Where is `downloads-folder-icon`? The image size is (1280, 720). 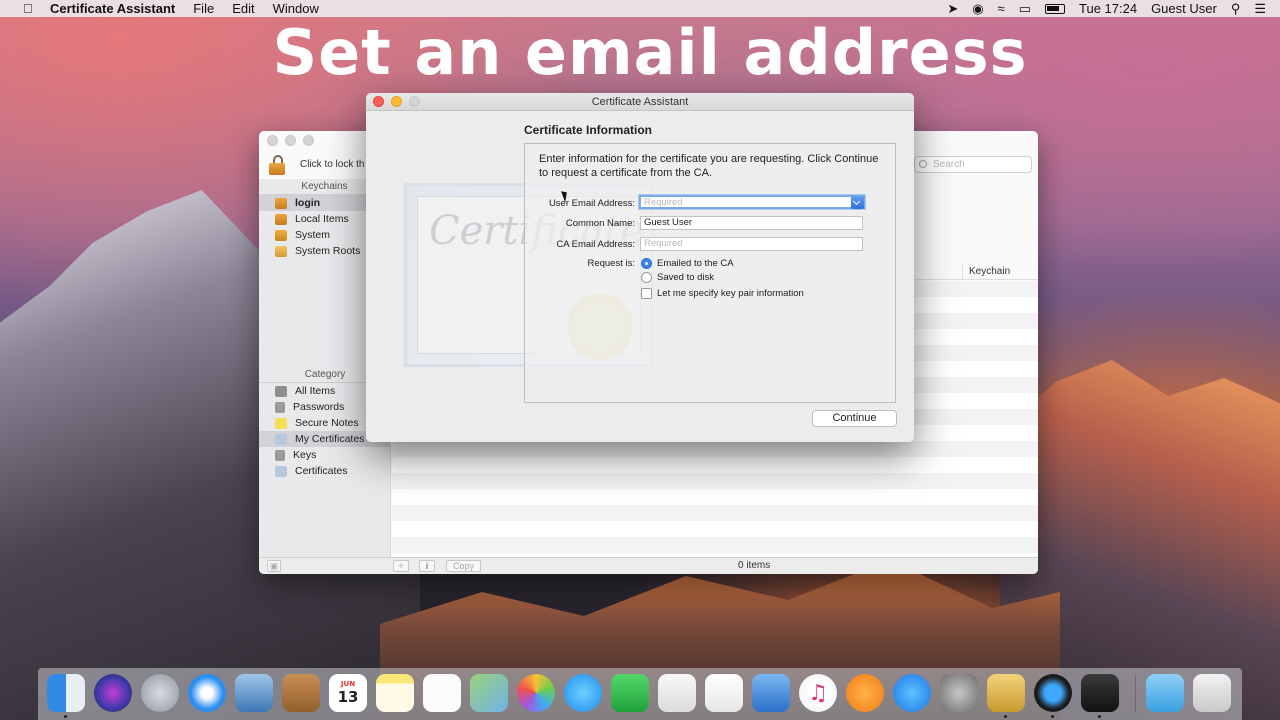 downloads-folder-icon is located at coordinates (1165, 693).